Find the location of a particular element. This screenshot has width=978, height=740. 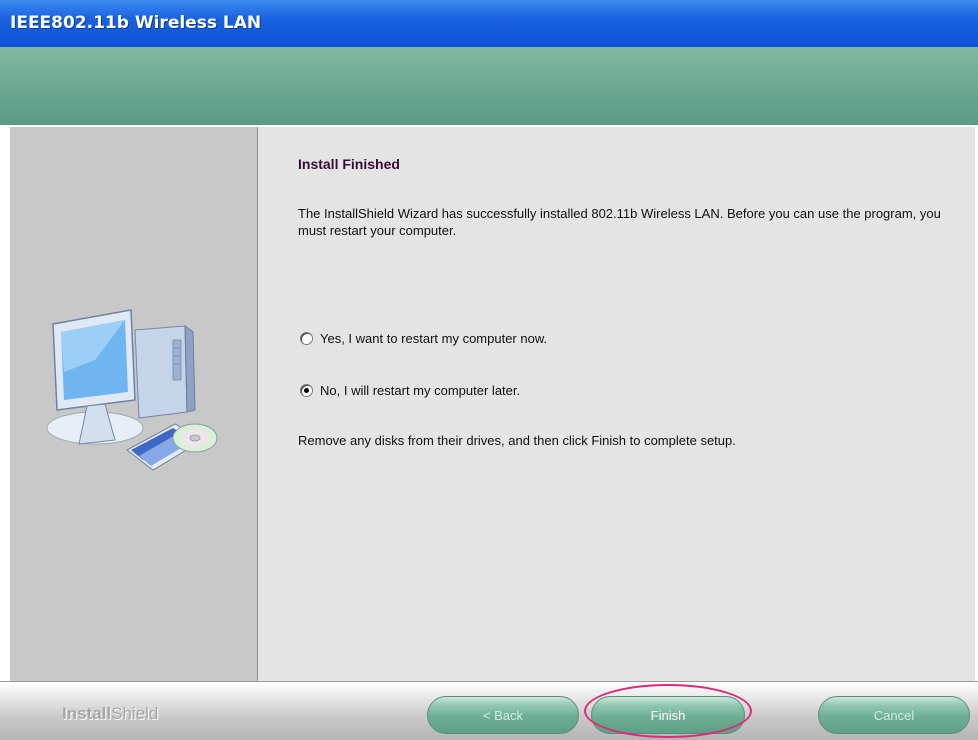

header-banner is located at coordinates (489, 87).